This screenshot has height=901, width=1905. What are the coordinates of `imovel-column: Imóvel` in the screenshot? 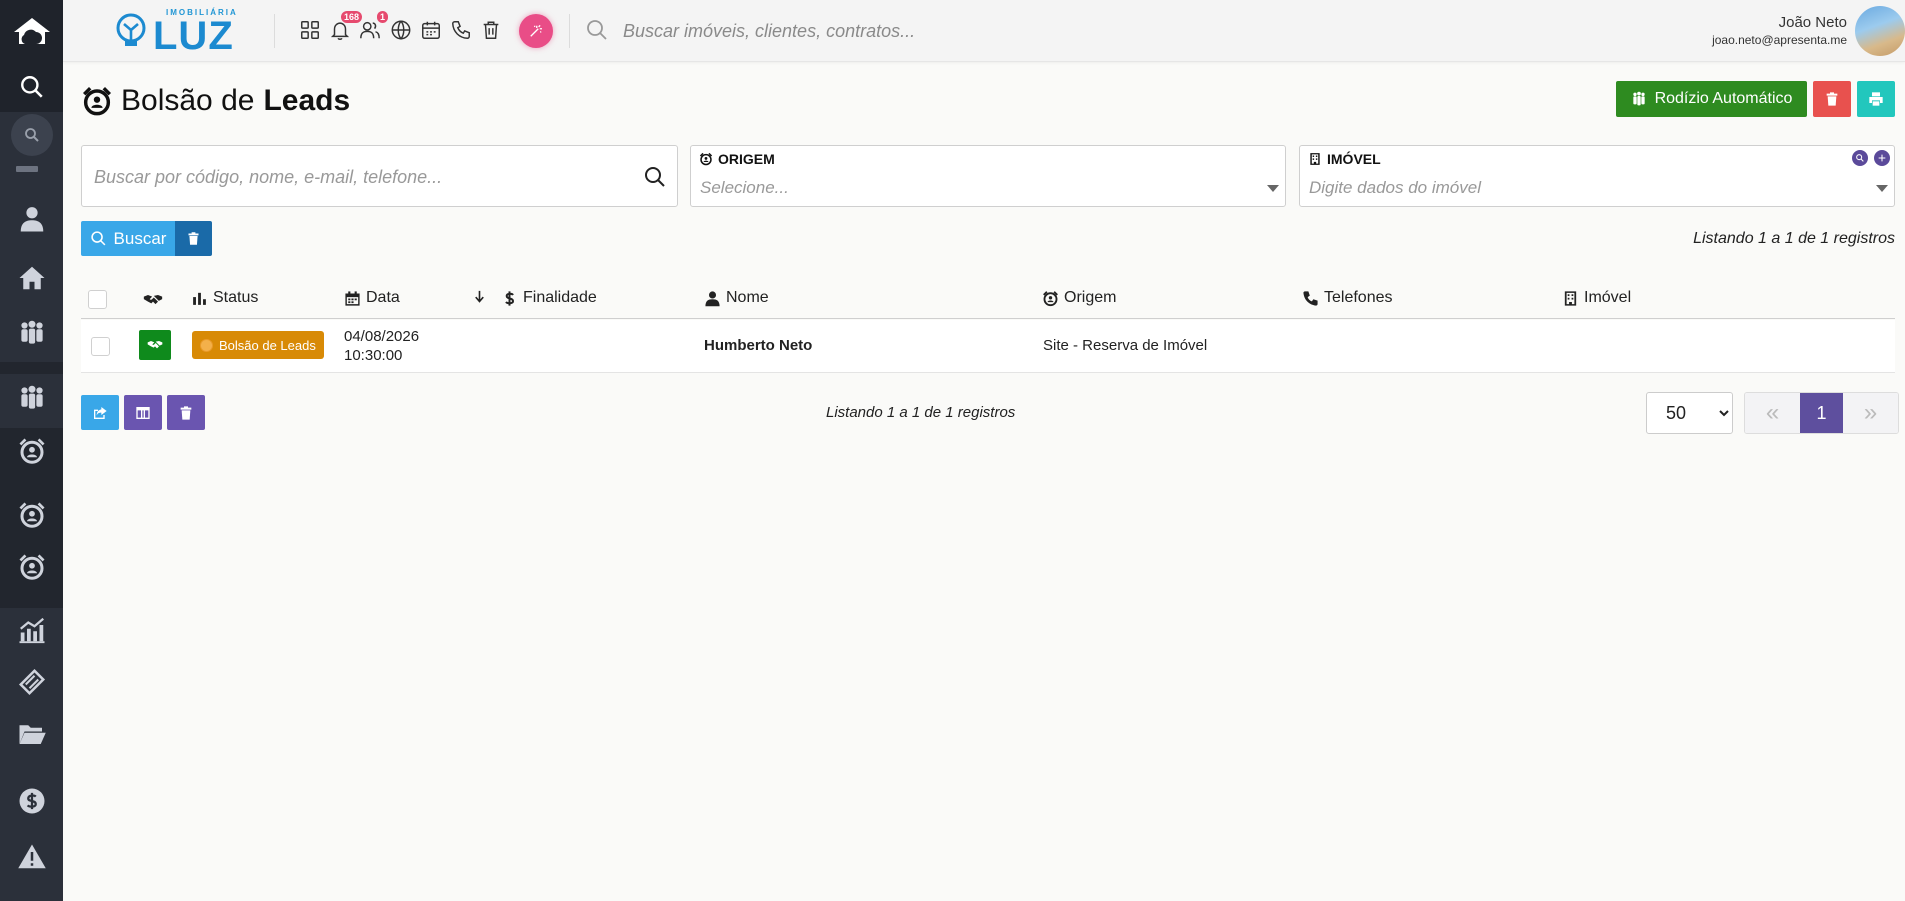 It's located at (1596, 298).